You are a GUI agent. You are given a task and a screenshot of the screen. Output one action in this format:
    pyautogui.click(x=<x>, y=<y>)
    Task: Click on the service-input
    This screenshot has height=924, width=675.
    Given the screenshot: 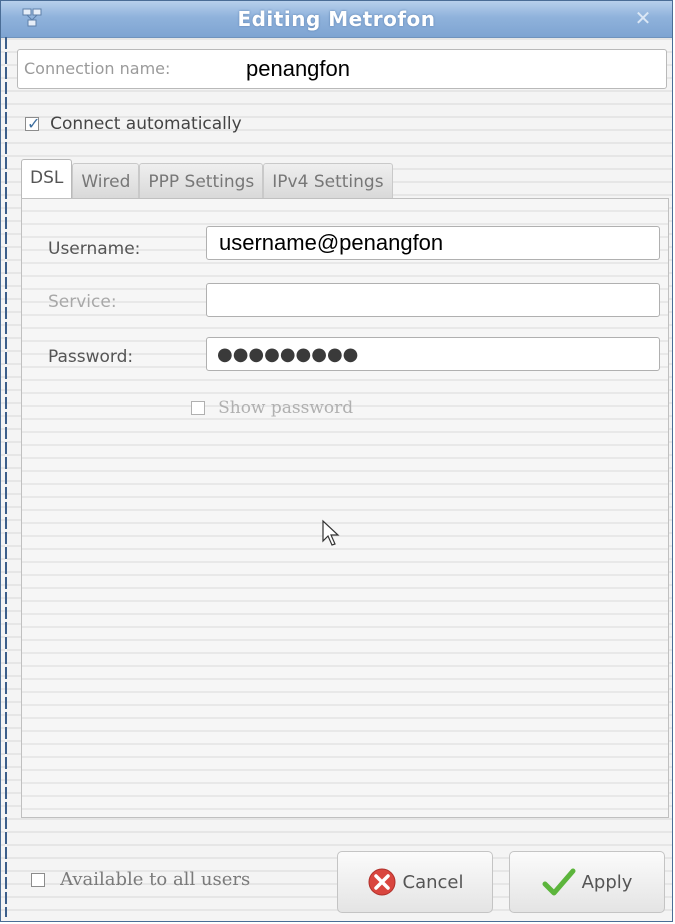 What is the action you would take?
    pyautogui.click(x=433, y=300)
    